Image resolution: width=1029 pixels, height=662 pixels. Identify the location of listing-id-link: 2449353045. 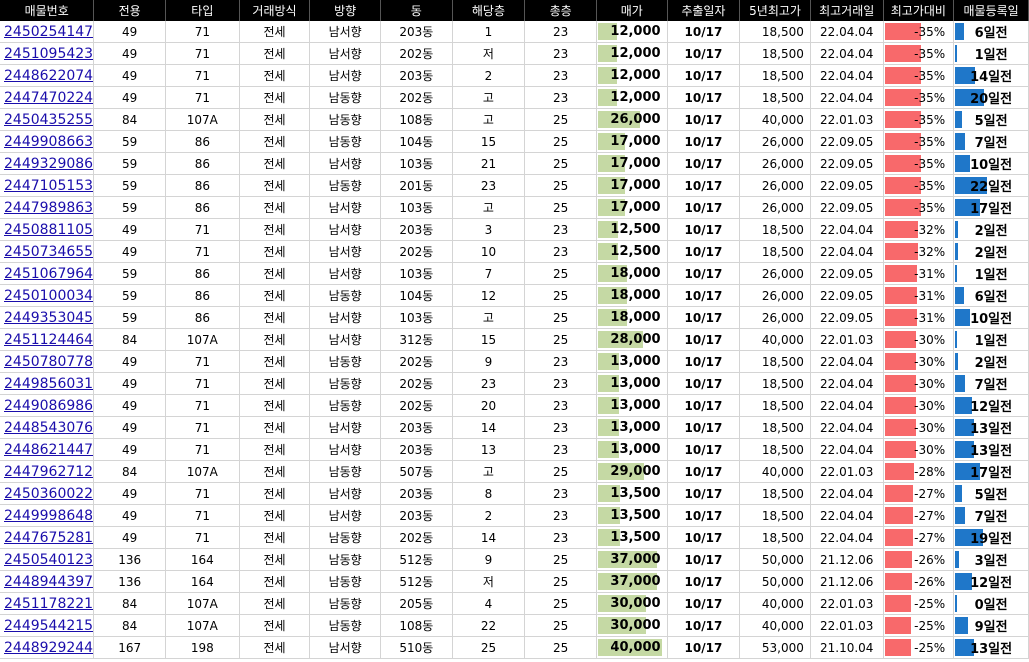
(46, 318).